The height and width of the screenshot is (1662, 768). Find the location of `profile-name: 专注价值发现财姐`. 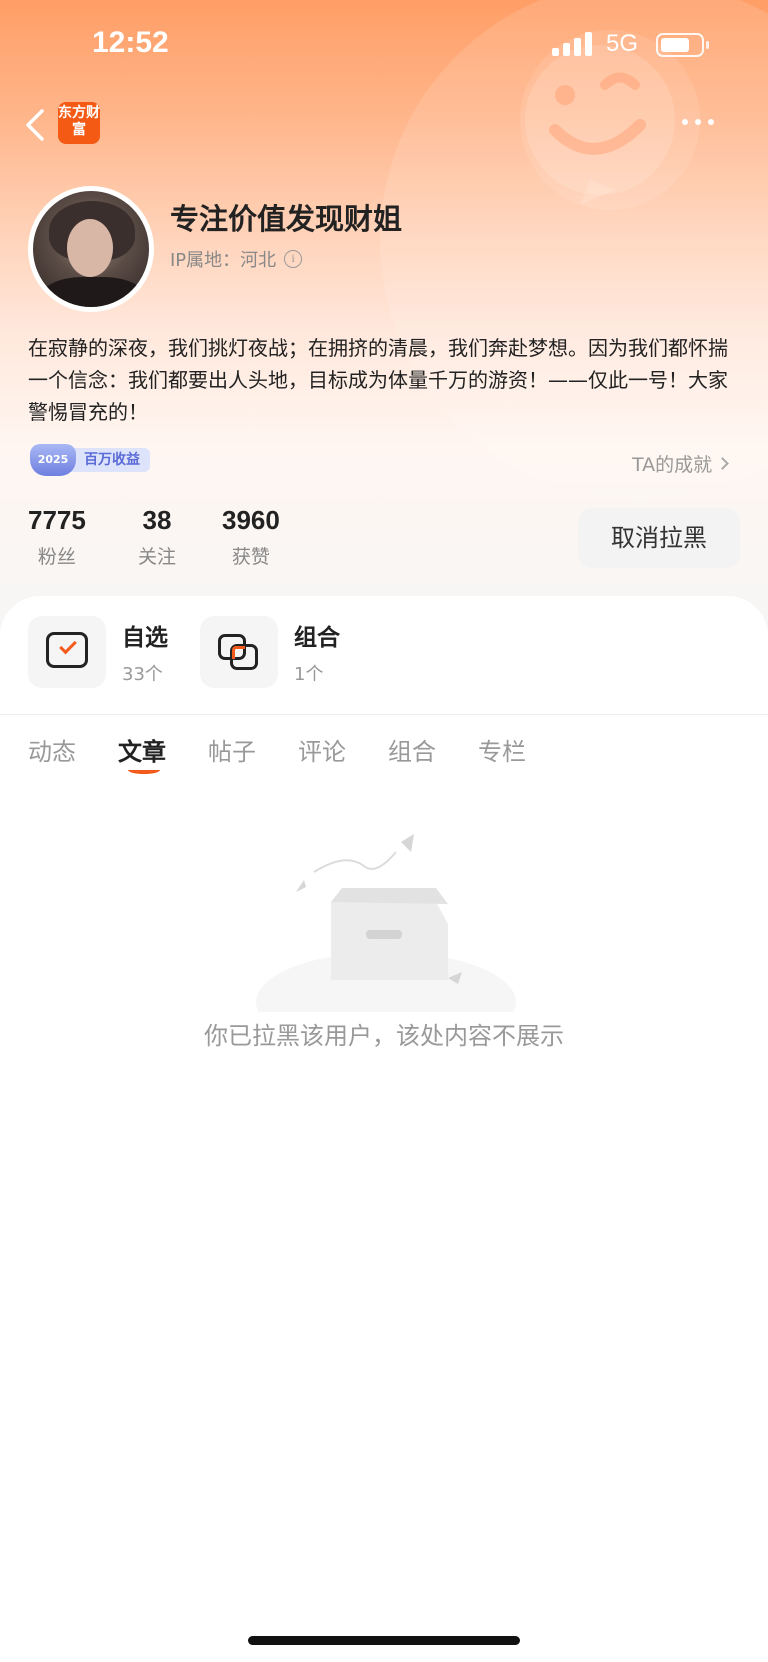

profile-name: 专注价值发现财姐 is located at coordinates (286, 219).